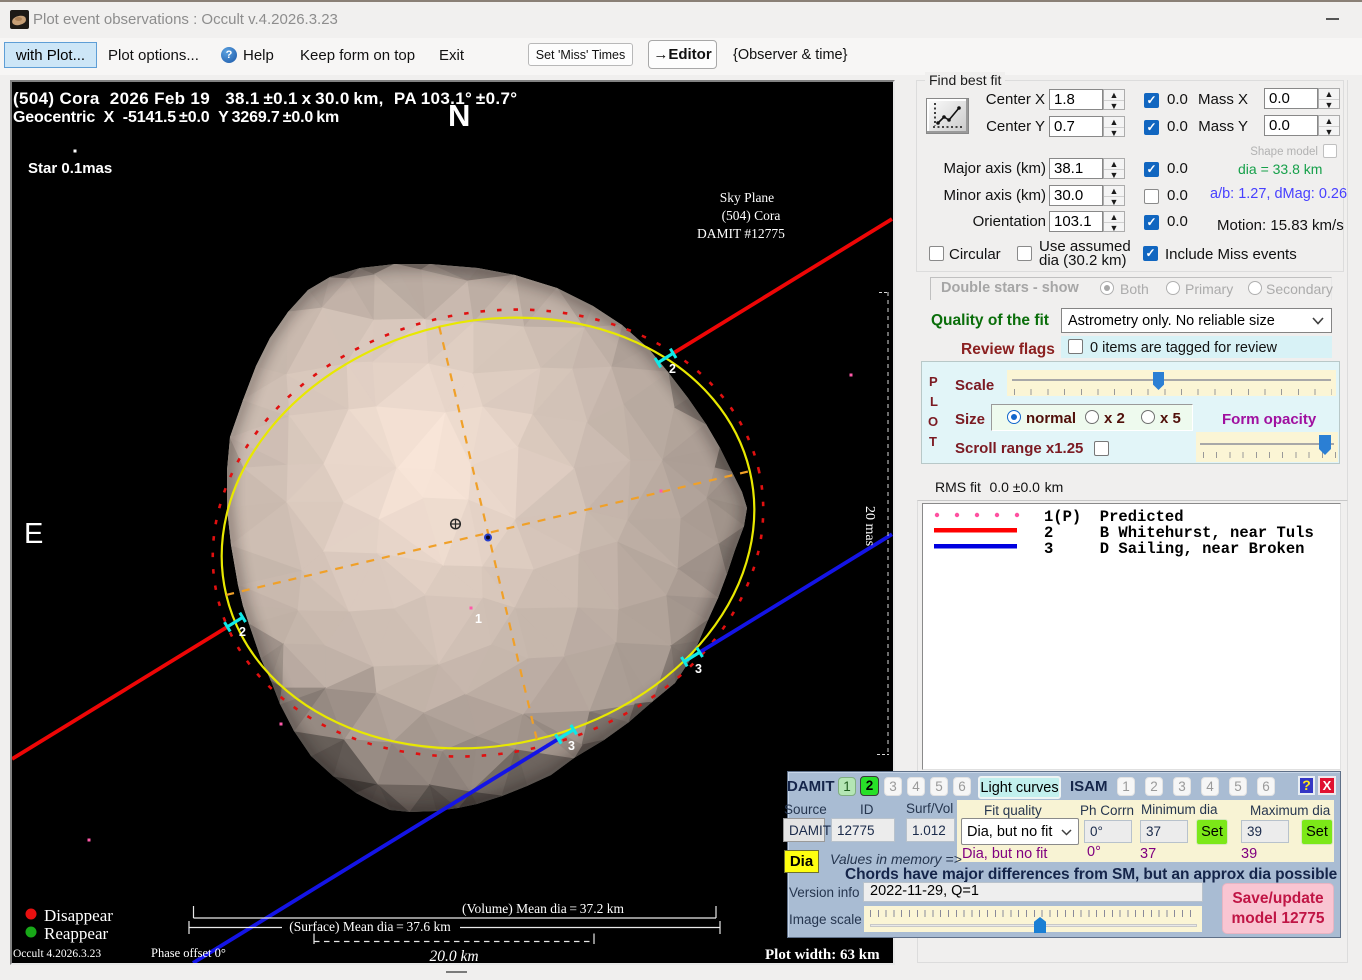 The width and height of the screenshot is (1362, 980). I want to click on svg-text: (504) Cora, so click(751, 215).